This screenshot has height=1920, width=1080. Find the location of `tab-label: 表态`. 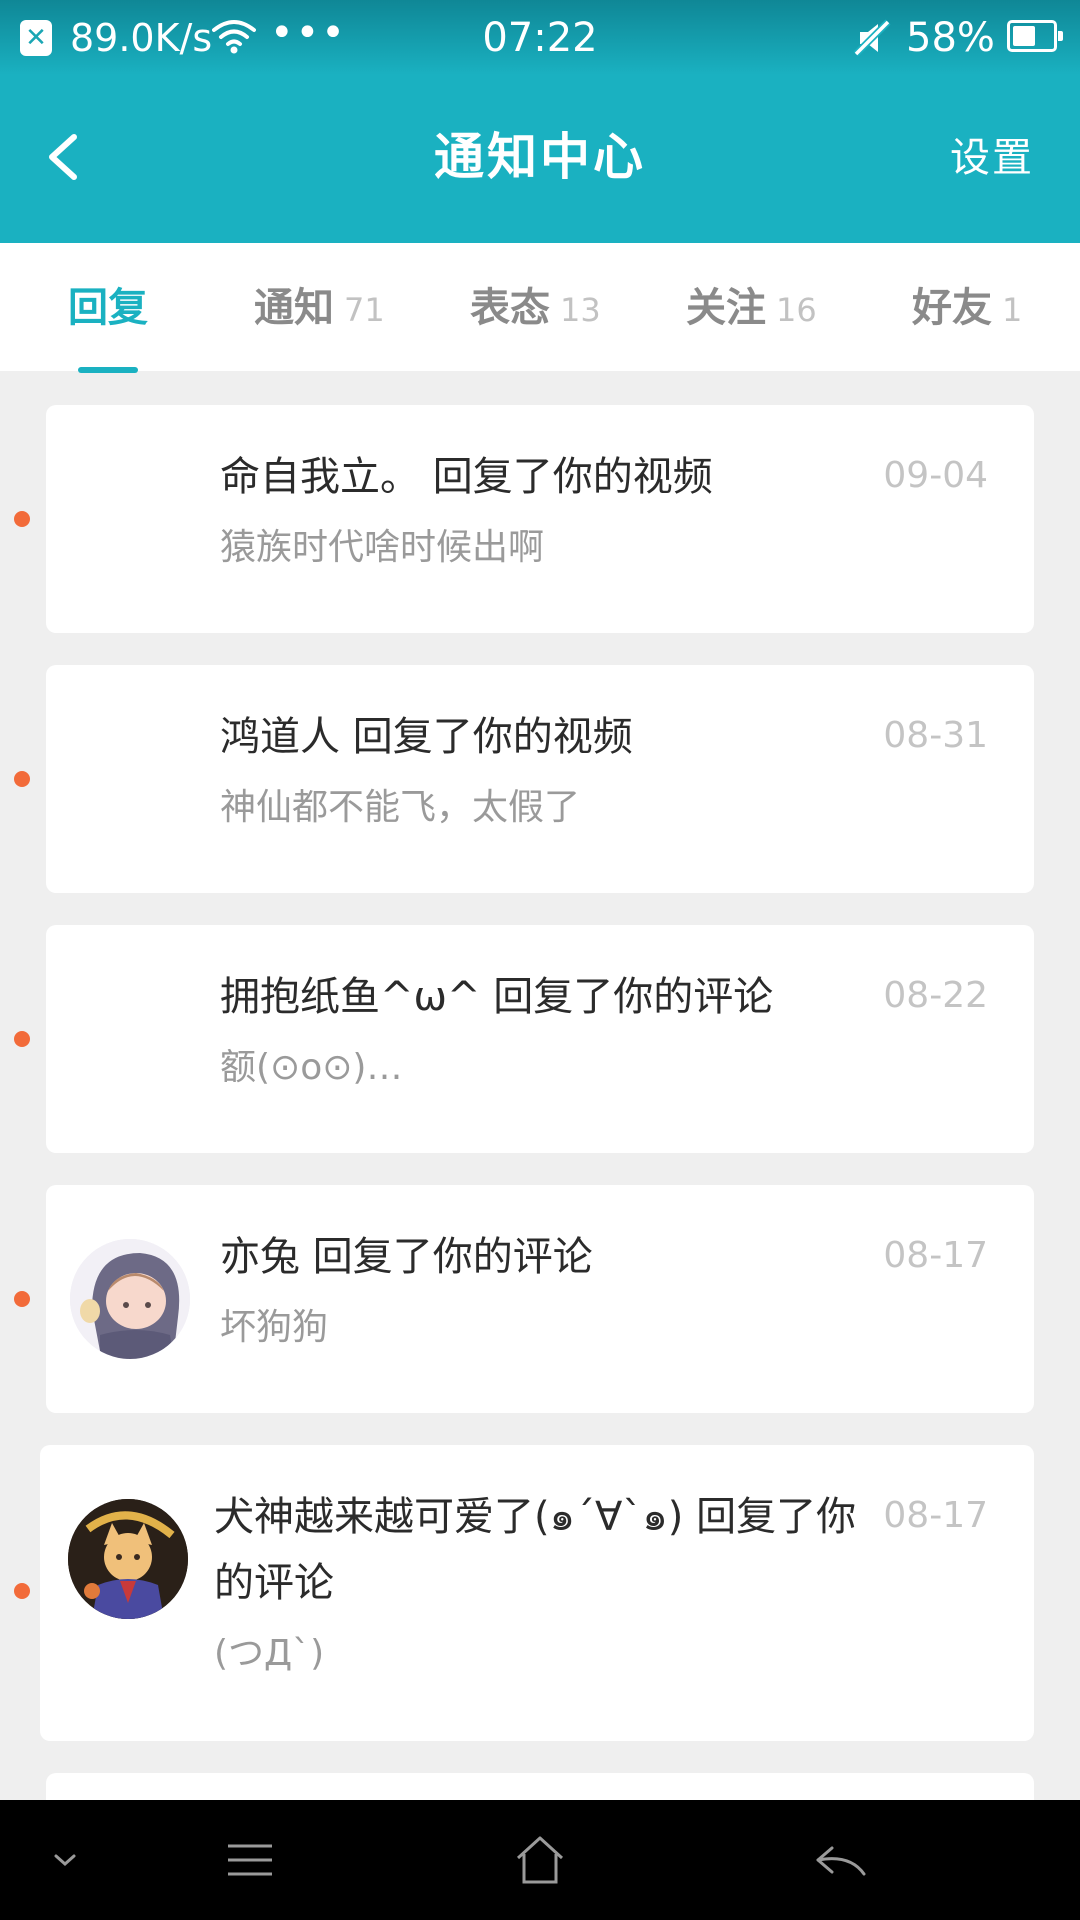

tab-label: 表态 is located at coordinates (510, 308).